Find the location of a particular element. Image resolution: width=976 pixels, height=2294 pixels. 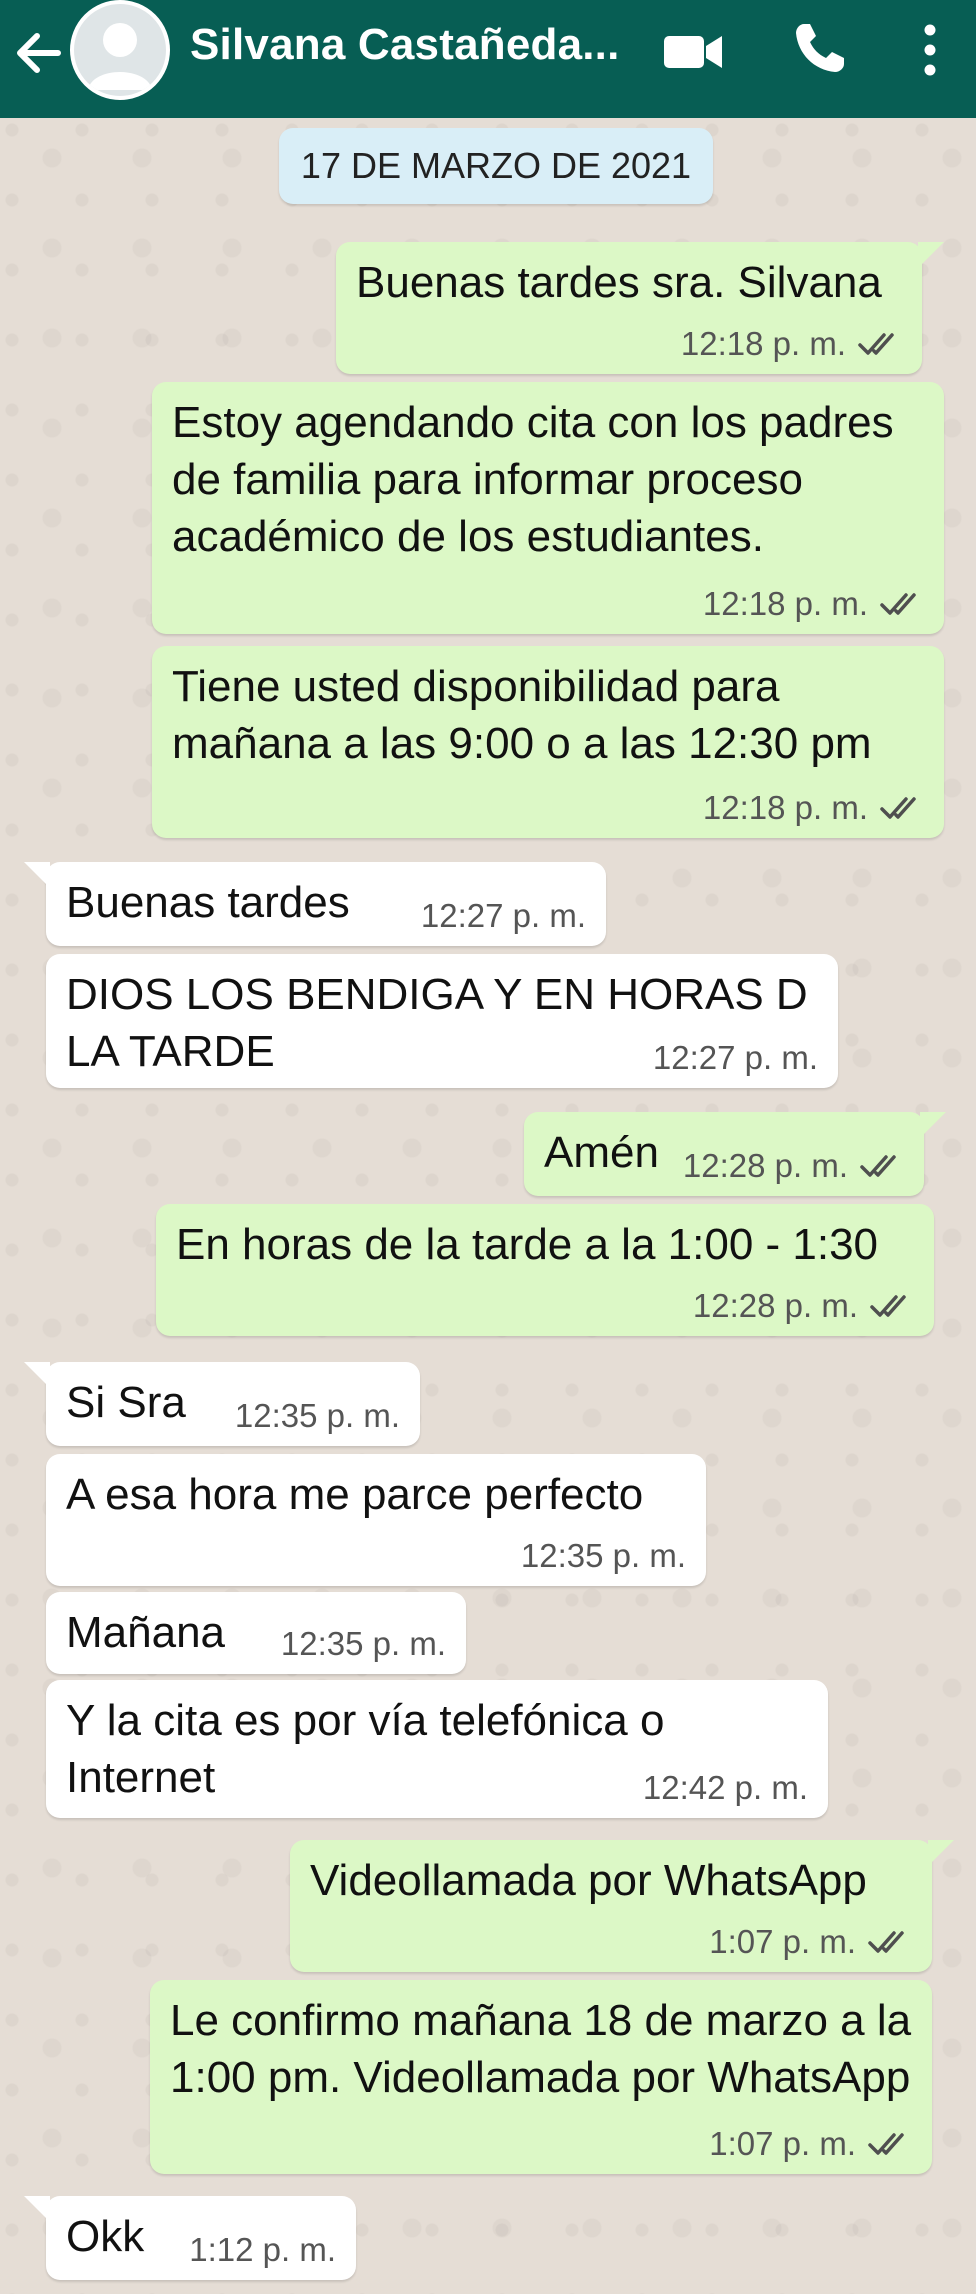

message-bubble: Videollamada por WhatsApp 1:07 p. m. is located at coordinates (611, 1906).